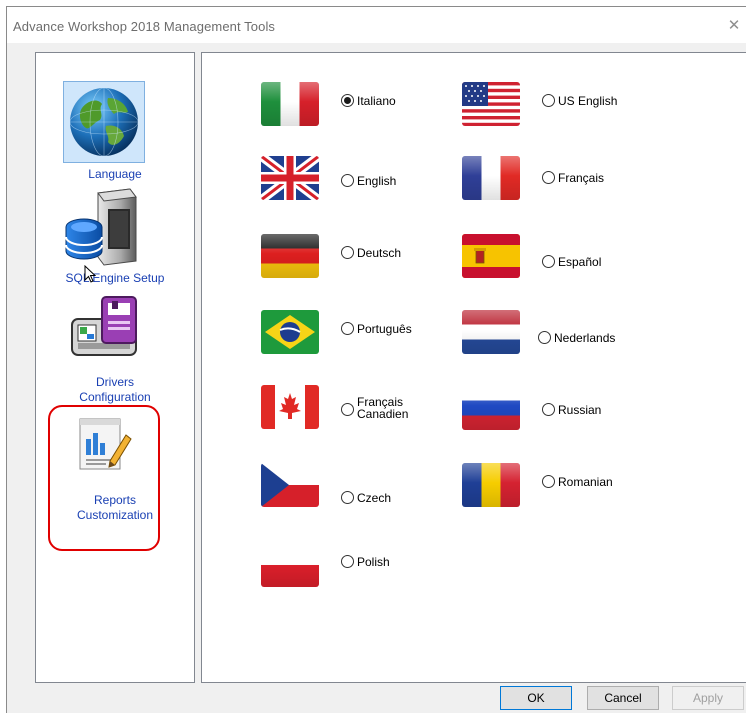  I want to click on language-option-francais: Français, so click(562, 180).